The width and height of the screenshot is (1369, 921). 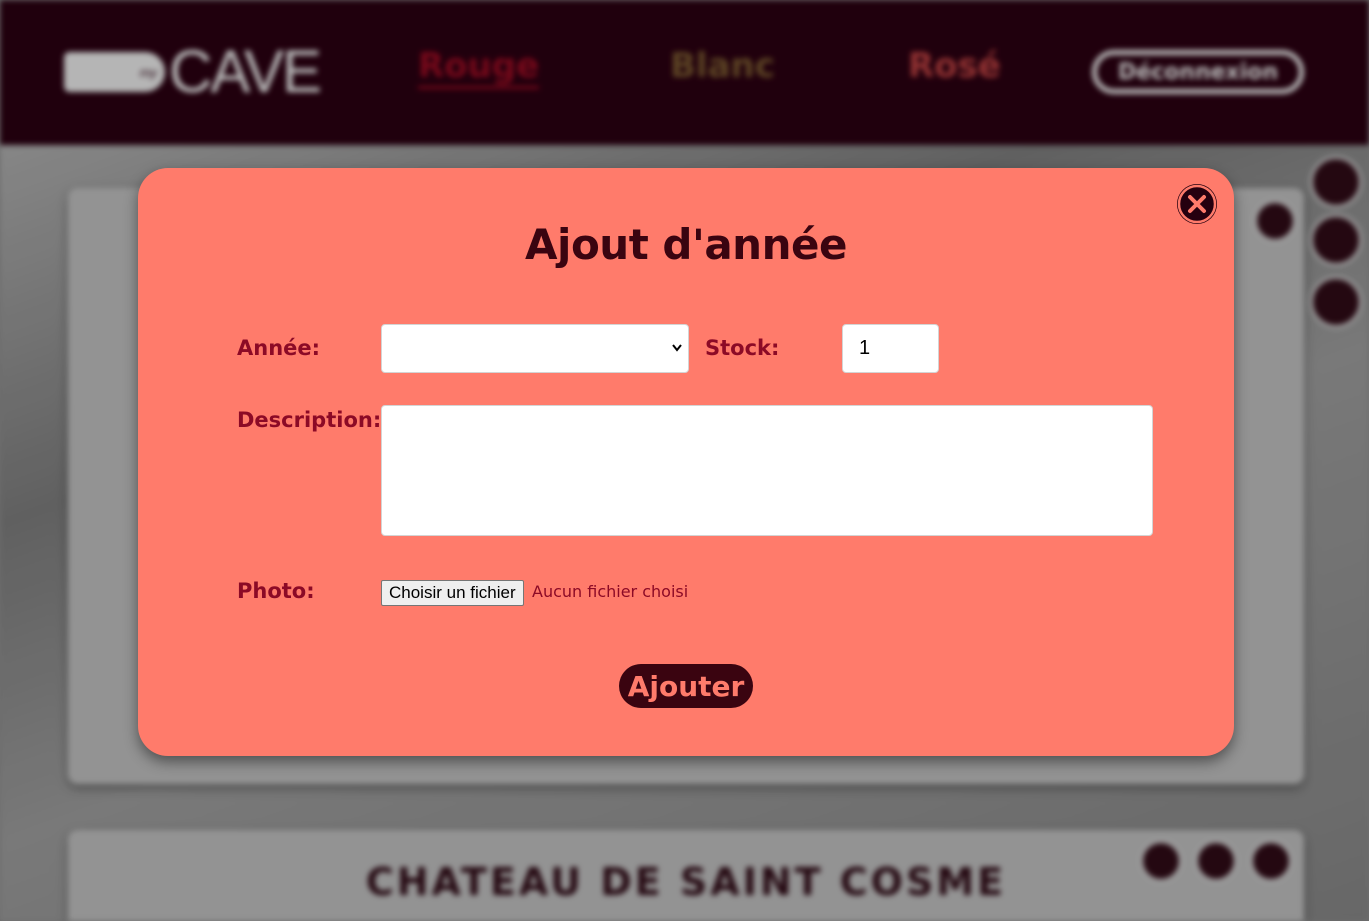 I want to click on description-label: Description:, so click(x=309, y=420).